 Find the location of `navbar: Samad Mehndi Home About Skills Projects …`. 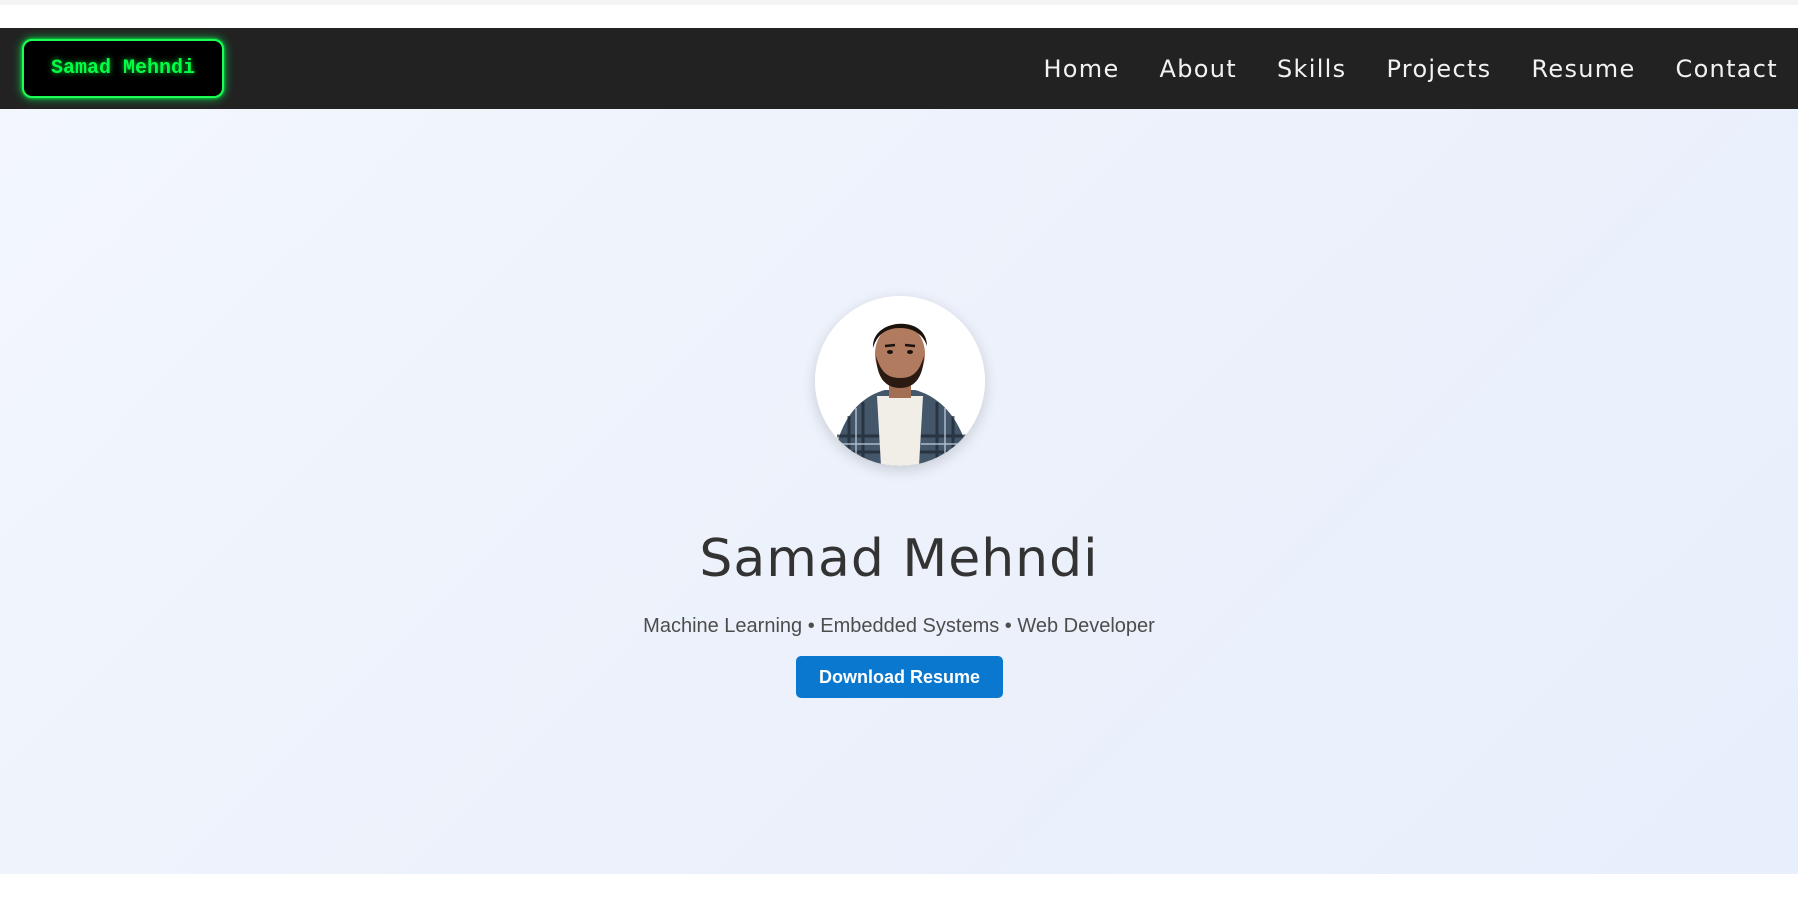

navbar: Samad Mehndi Home About Skills Projects … is located at coordinates (899, 68).